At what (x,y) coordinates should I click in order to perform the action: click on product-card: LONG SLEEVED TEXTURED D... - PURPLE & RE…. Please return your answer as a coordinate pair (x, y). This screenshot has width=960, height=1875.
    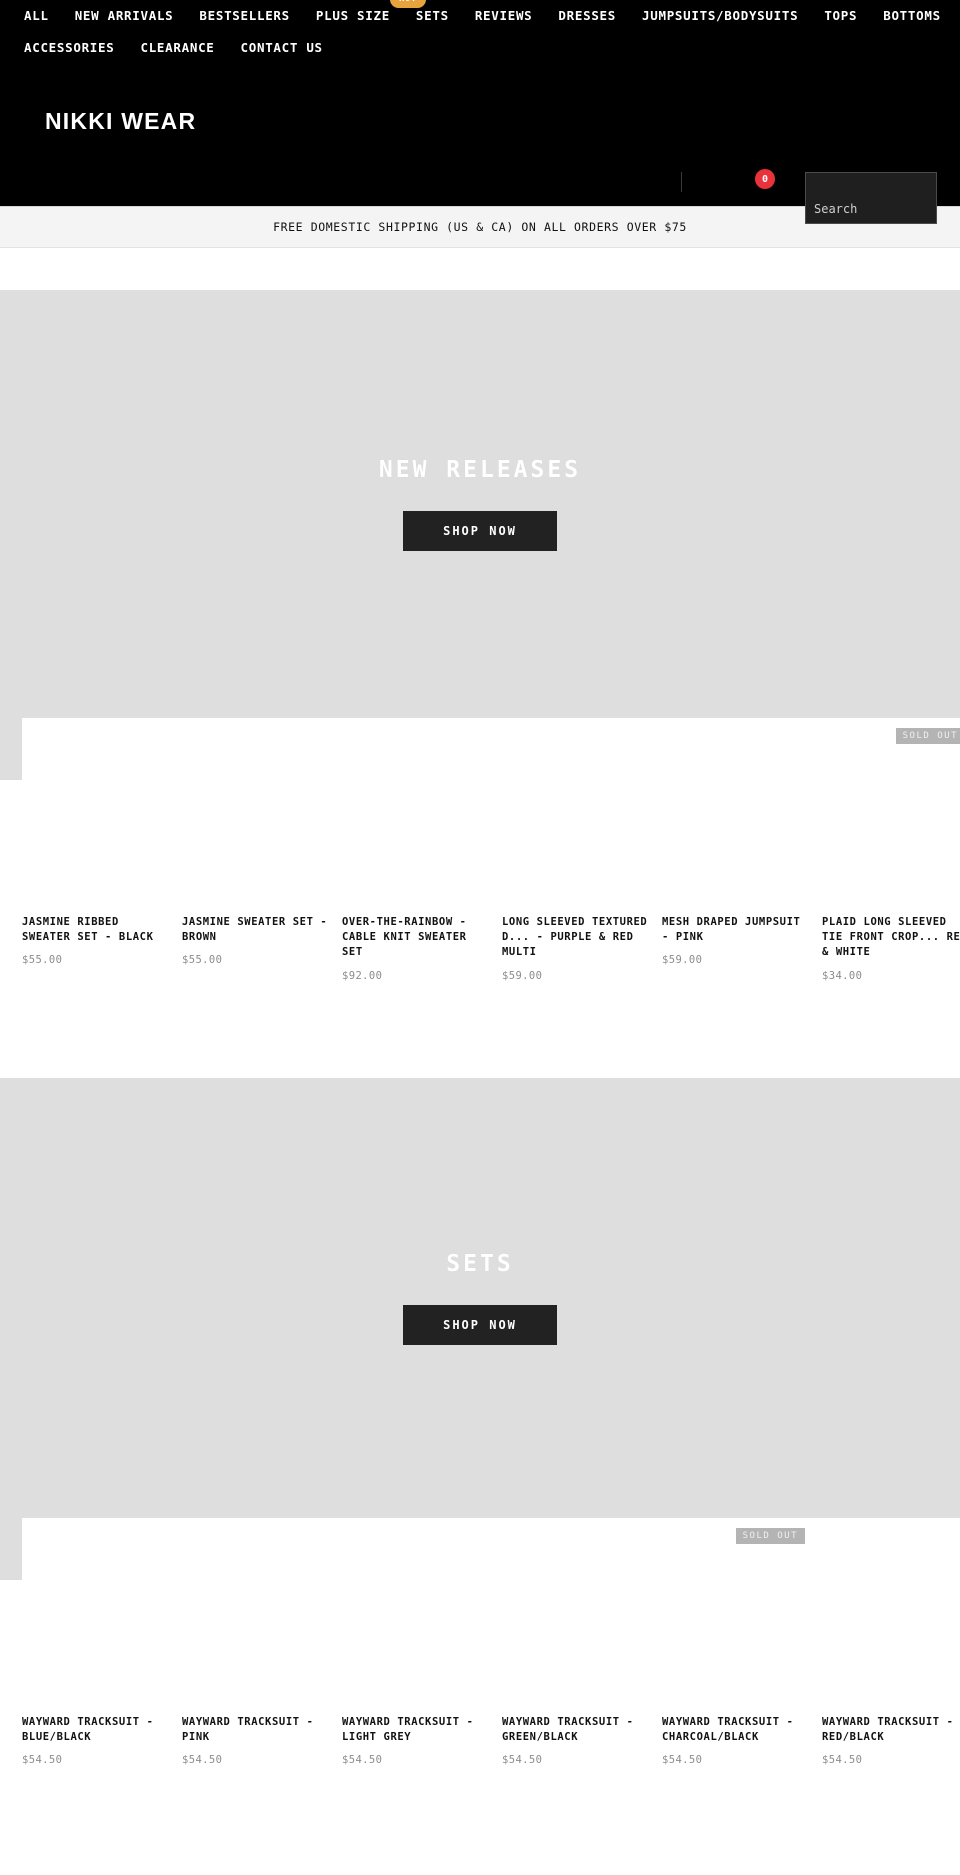
    Looking at the image, I should click on (582, 850).